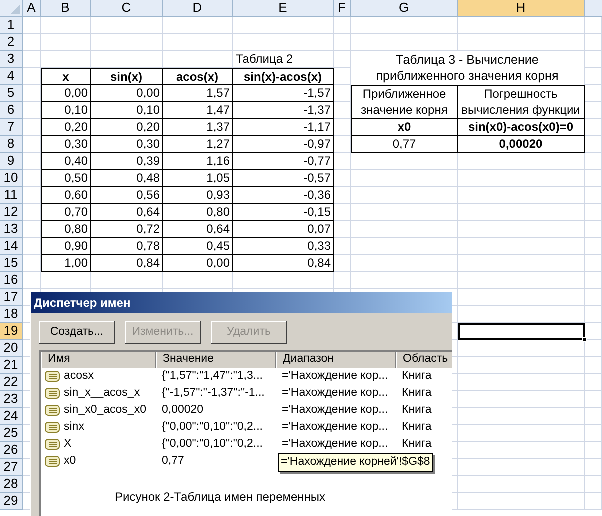 This screenshot has width=602, height=516. What do you see at coordinates (356, 462) in the screenshot?
I see `tooltip: ='Нахождение корней'!$G$8` at bounding box center [356, 462].